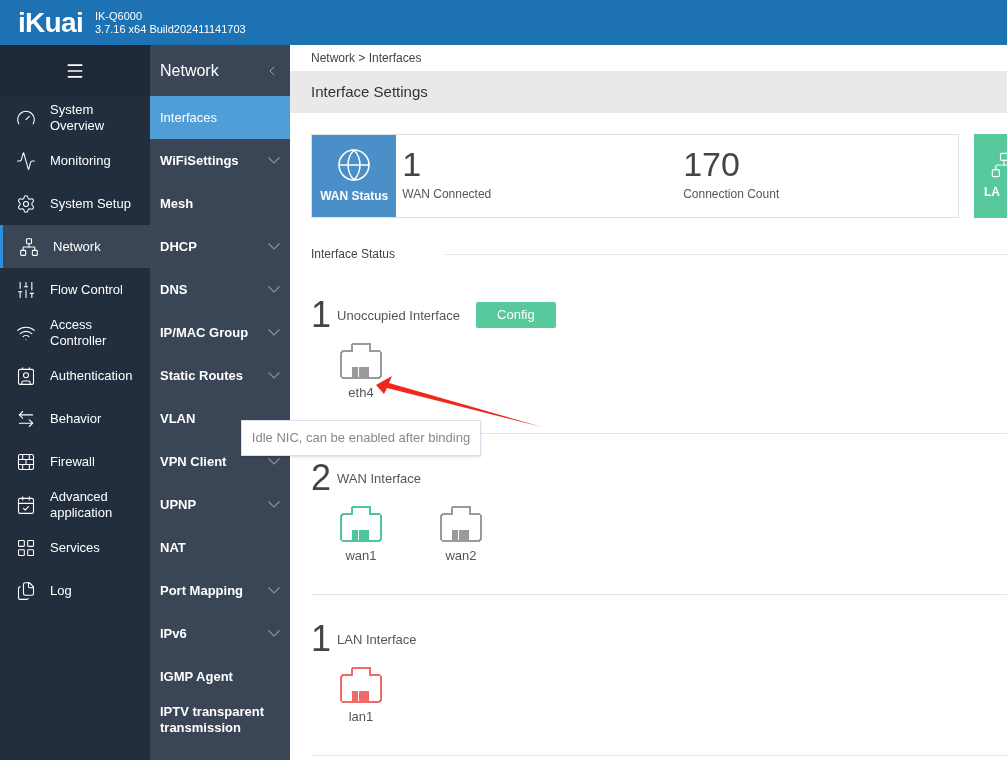 Image resolution: width=1007 pixels, height=760 pixels. I want to click on port-label: lan1, so click(361, 717).